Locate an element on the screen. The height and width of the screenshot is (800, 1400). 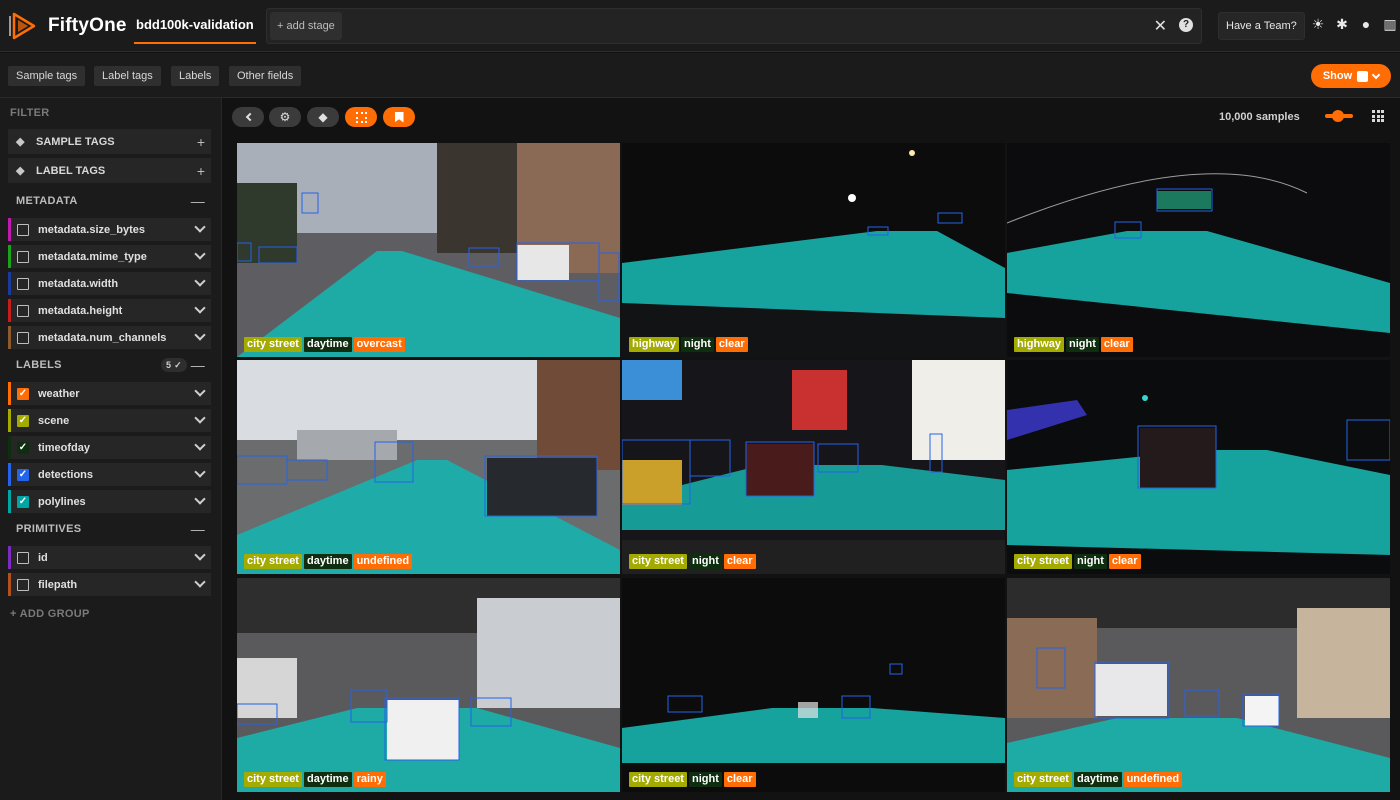
scene-chip: city street is located at coordinates (273, 344).